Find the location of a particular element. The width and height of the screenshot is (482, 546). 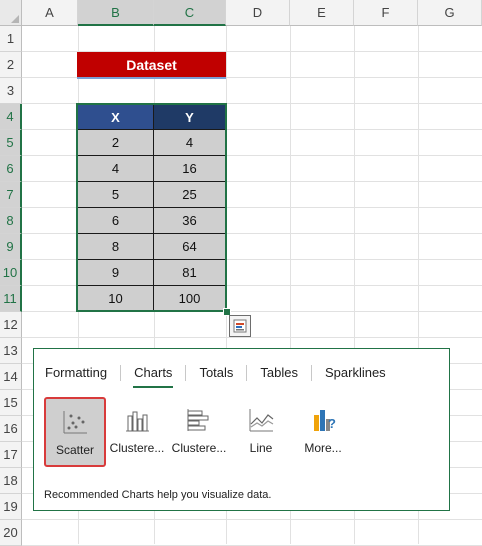

table-cell-x: 5 is located at coordinates (115, 194).